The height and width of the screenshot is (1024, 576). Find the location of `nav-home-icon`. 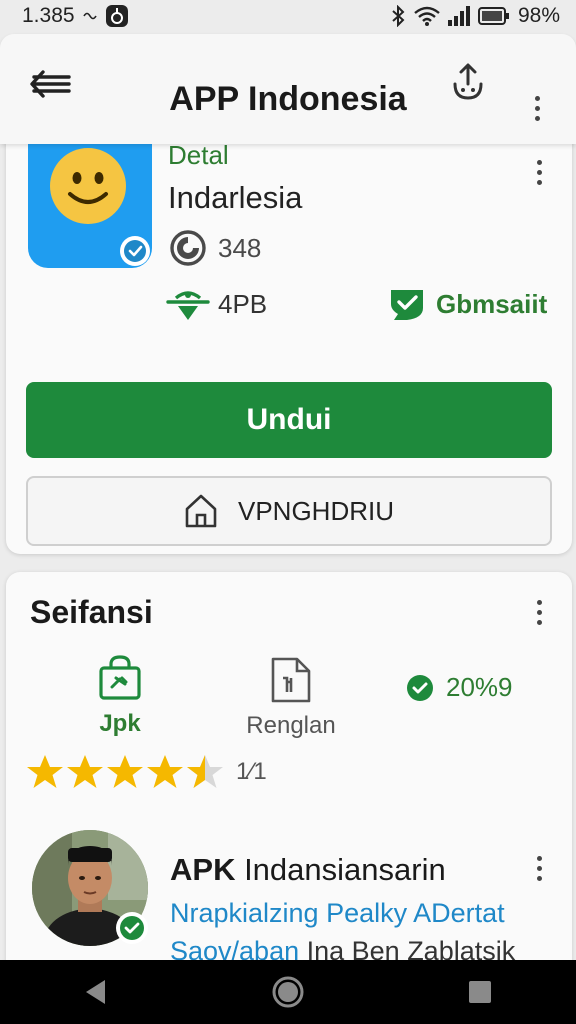

nav-home-icon is located at coordinates (288, 992).